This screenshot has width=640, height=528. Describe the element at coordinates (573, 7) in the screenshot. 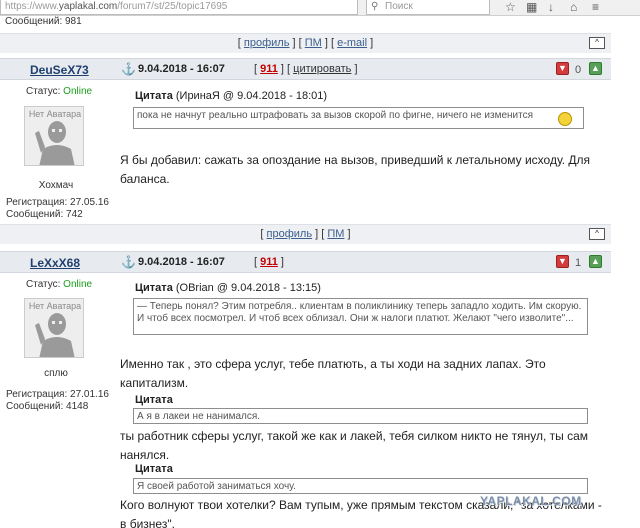

I see `home-icon: ⌂` at that location.